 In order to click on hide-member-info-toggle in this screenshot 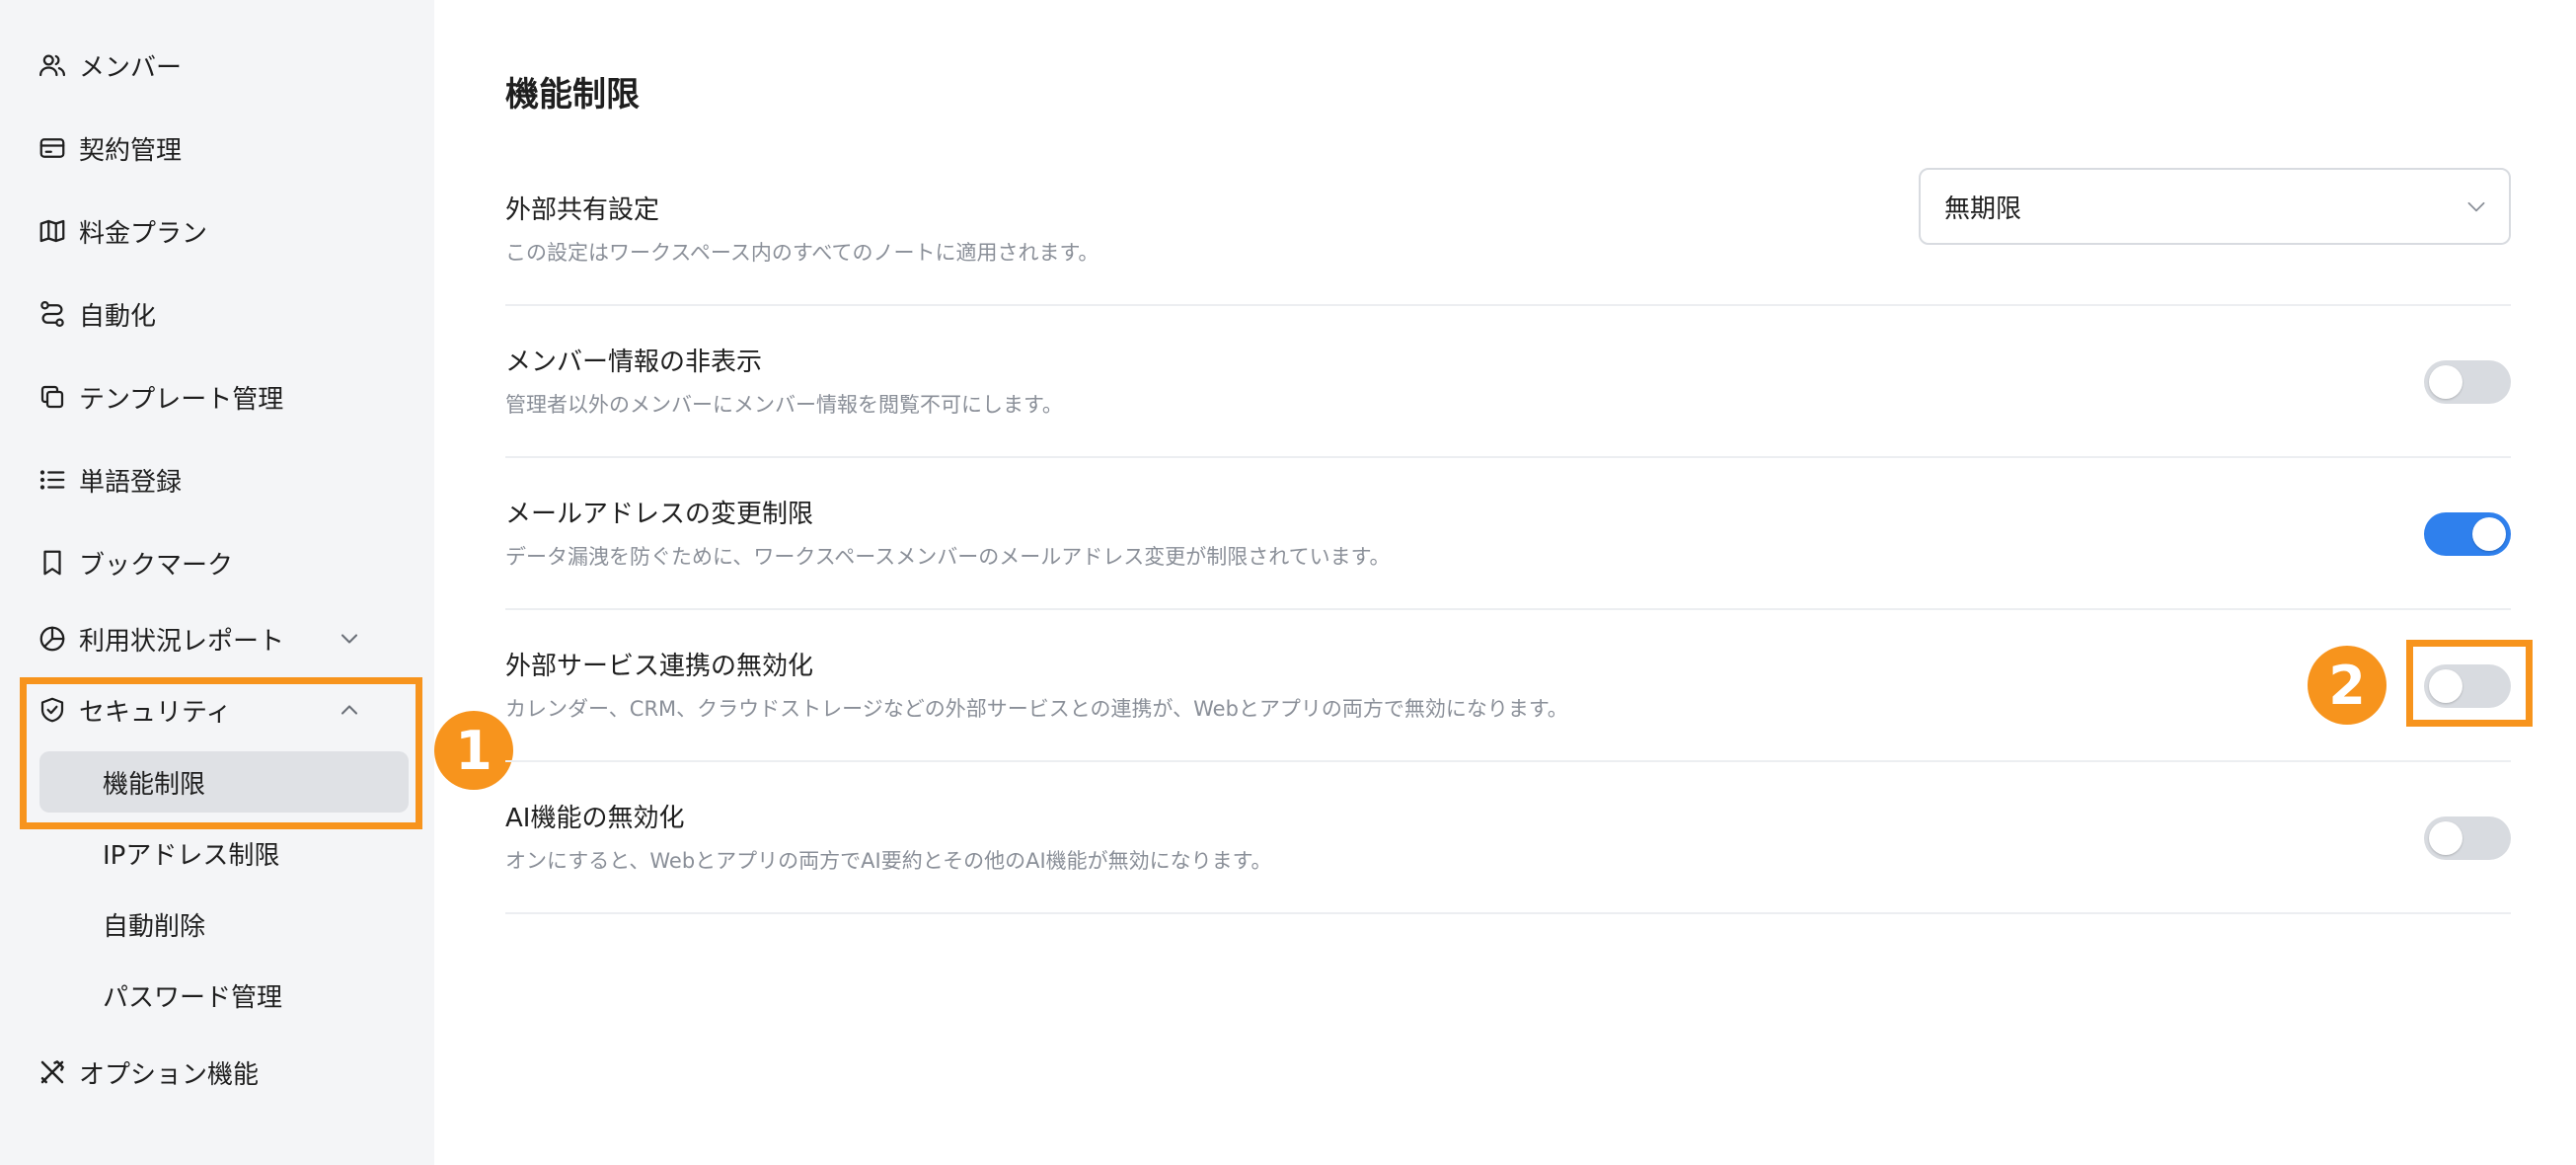, I will do `click(2467, 382)`.